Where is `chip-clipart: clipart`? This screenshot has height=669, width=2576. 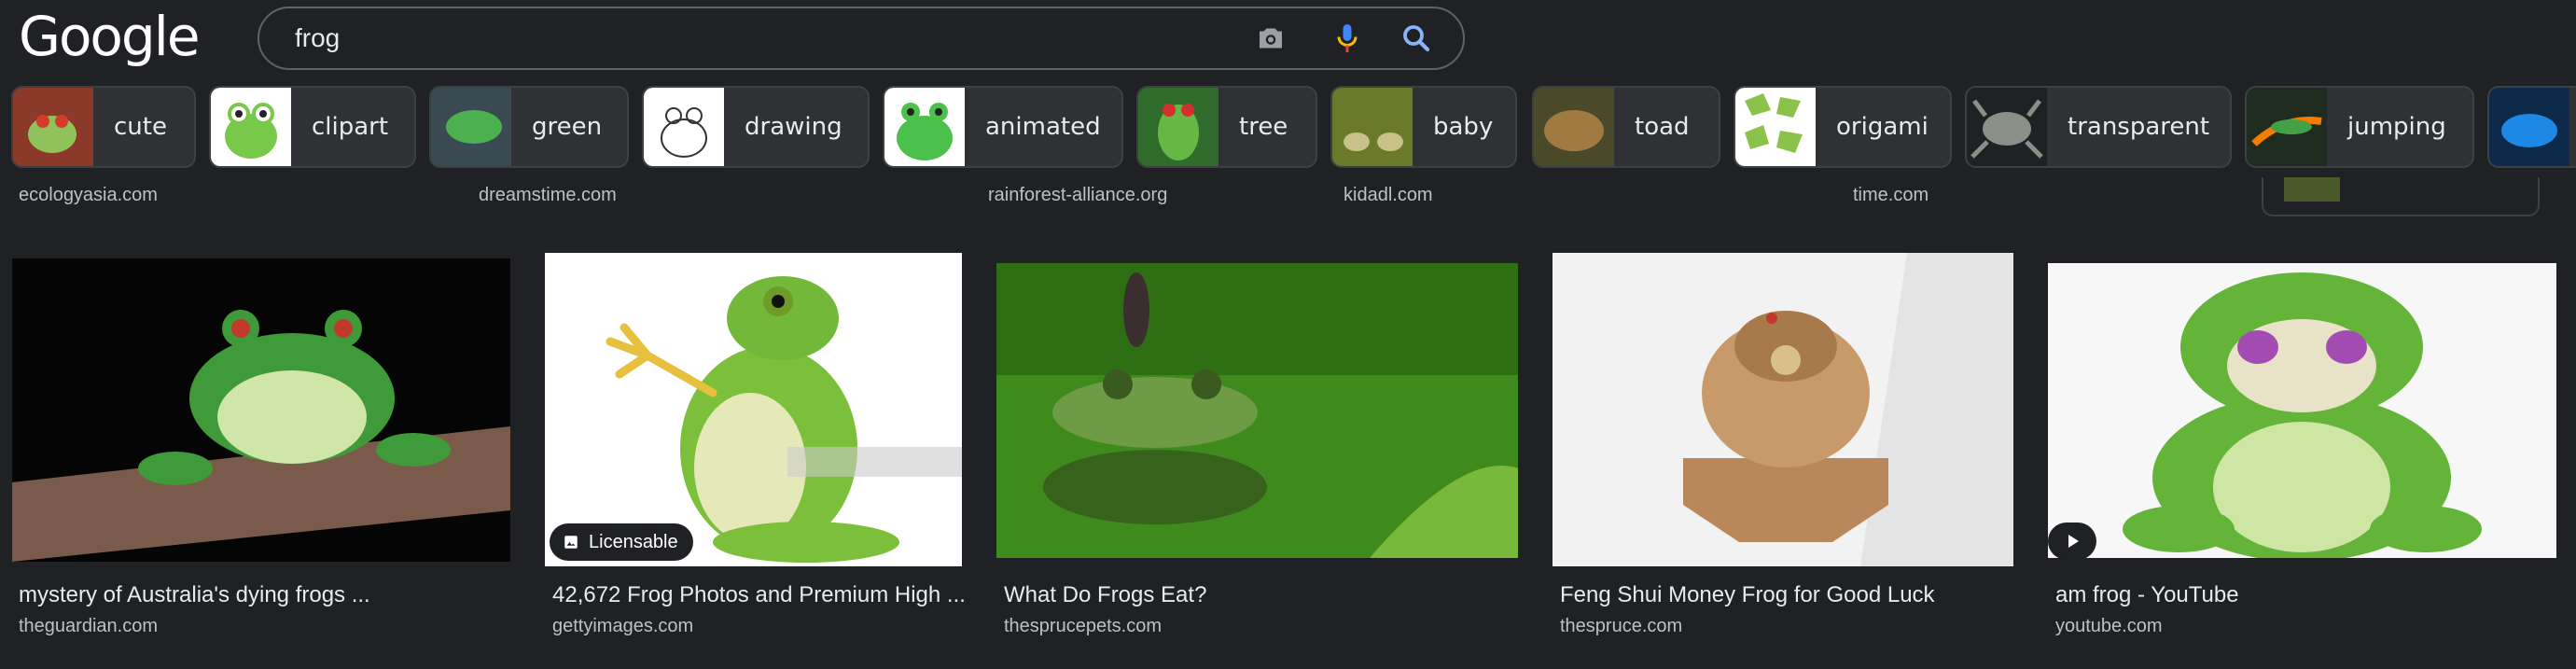 chip-clipart: clipart is located at coordinates (312, 127).